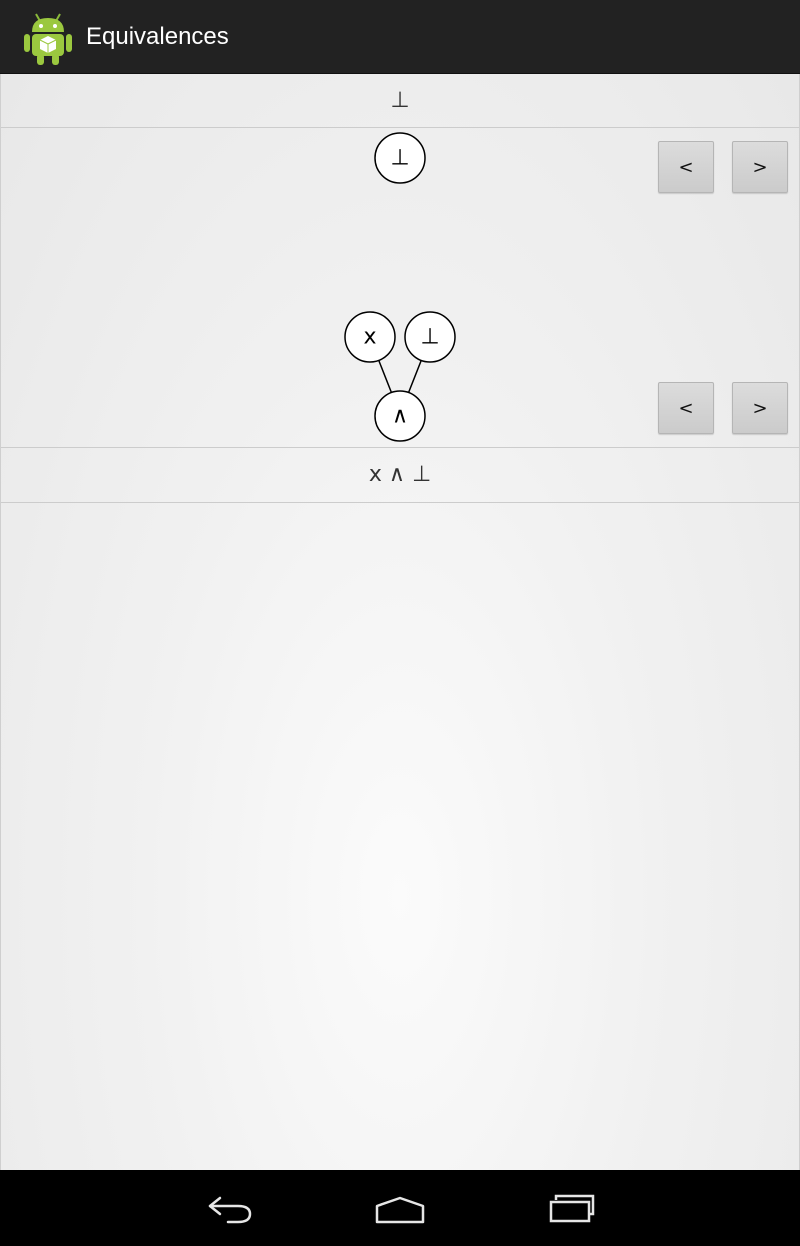  Describe the element at coordinates (157, 36) in the screenshot. I see `app-title: Equivalences` at that location.